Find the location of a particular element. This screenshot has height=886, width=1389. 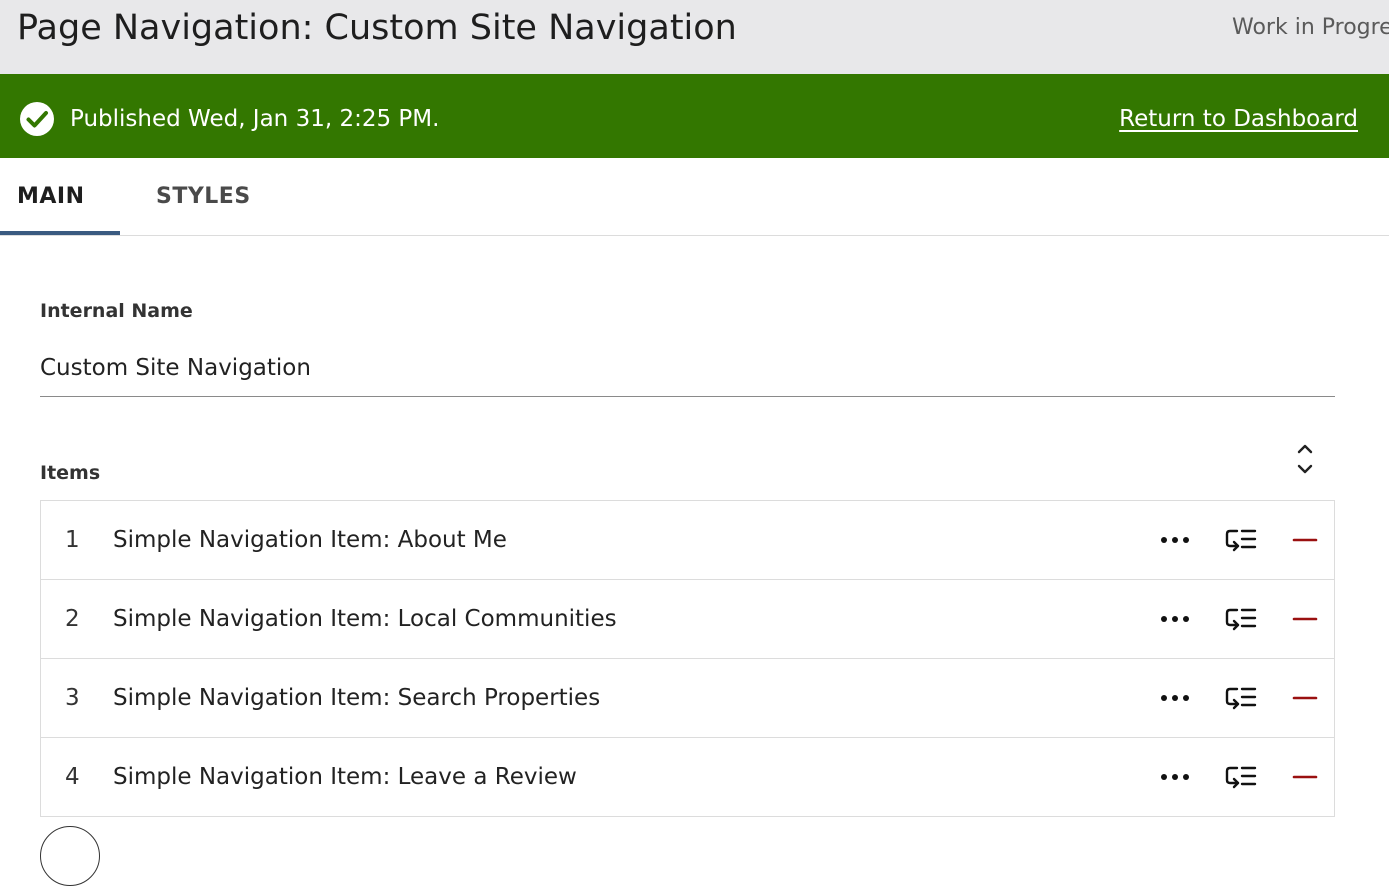

publish-message: Published Wed, Jan 31, 2:25 PM. is located at coordinates (255, 119).